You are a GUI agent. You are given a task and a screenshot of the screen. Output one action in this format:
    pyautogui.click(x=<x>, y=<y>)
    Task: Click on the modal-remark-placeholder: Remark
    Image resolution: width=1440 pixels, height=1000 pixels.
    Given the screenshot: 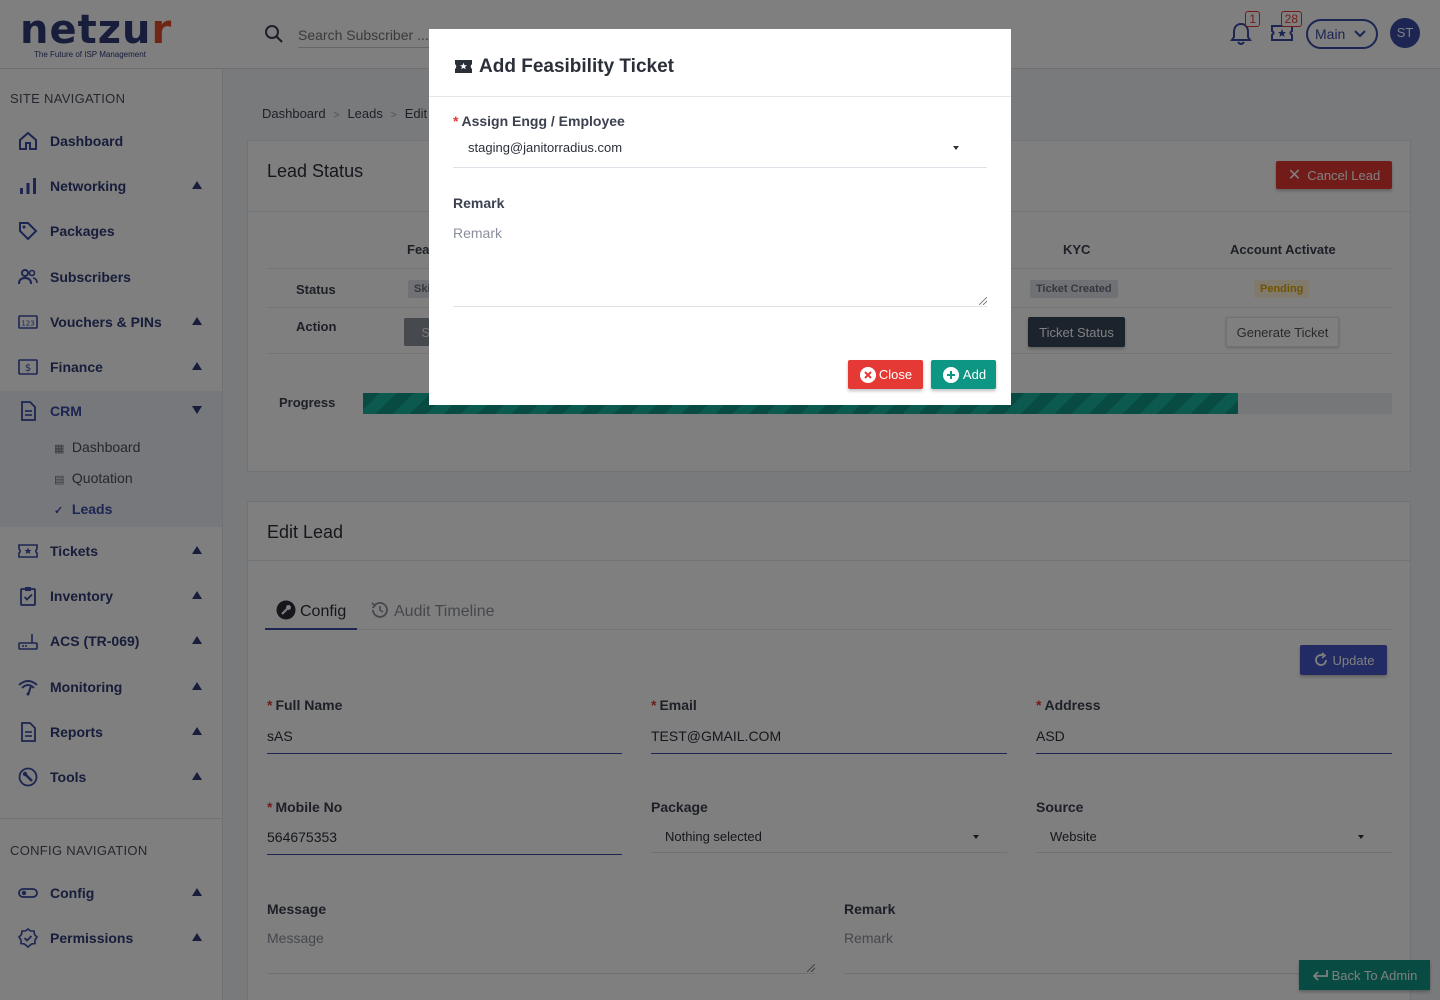 What is the action you would take?
    pyautogui.click(x=478, y=233)
    